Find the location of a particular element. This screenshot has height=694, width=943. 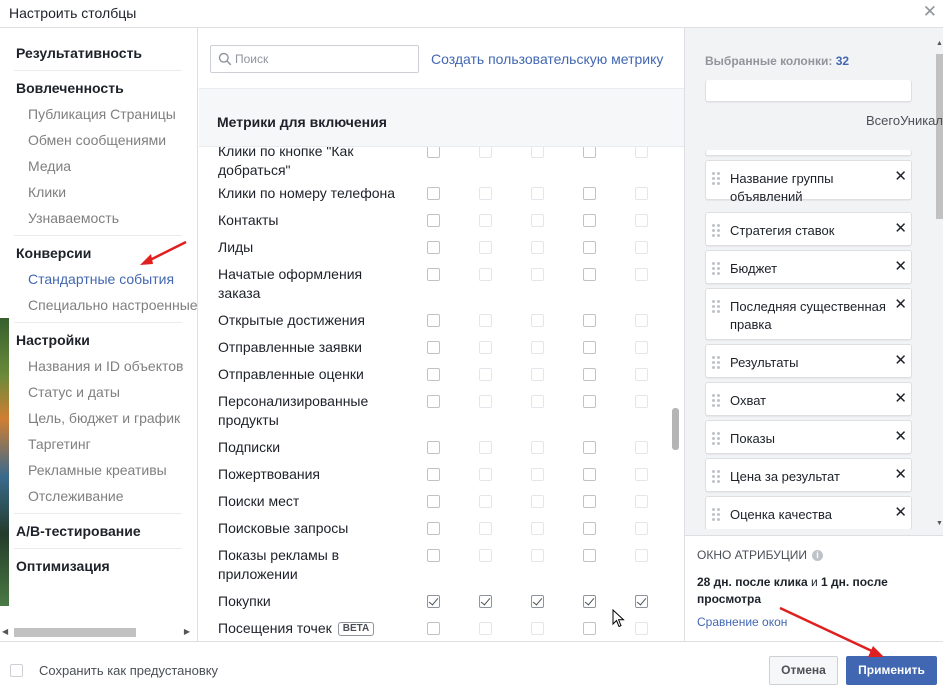

sidebar-horizontal-scrollbar: ◀ ▶ is located at coordinates (98, 633).